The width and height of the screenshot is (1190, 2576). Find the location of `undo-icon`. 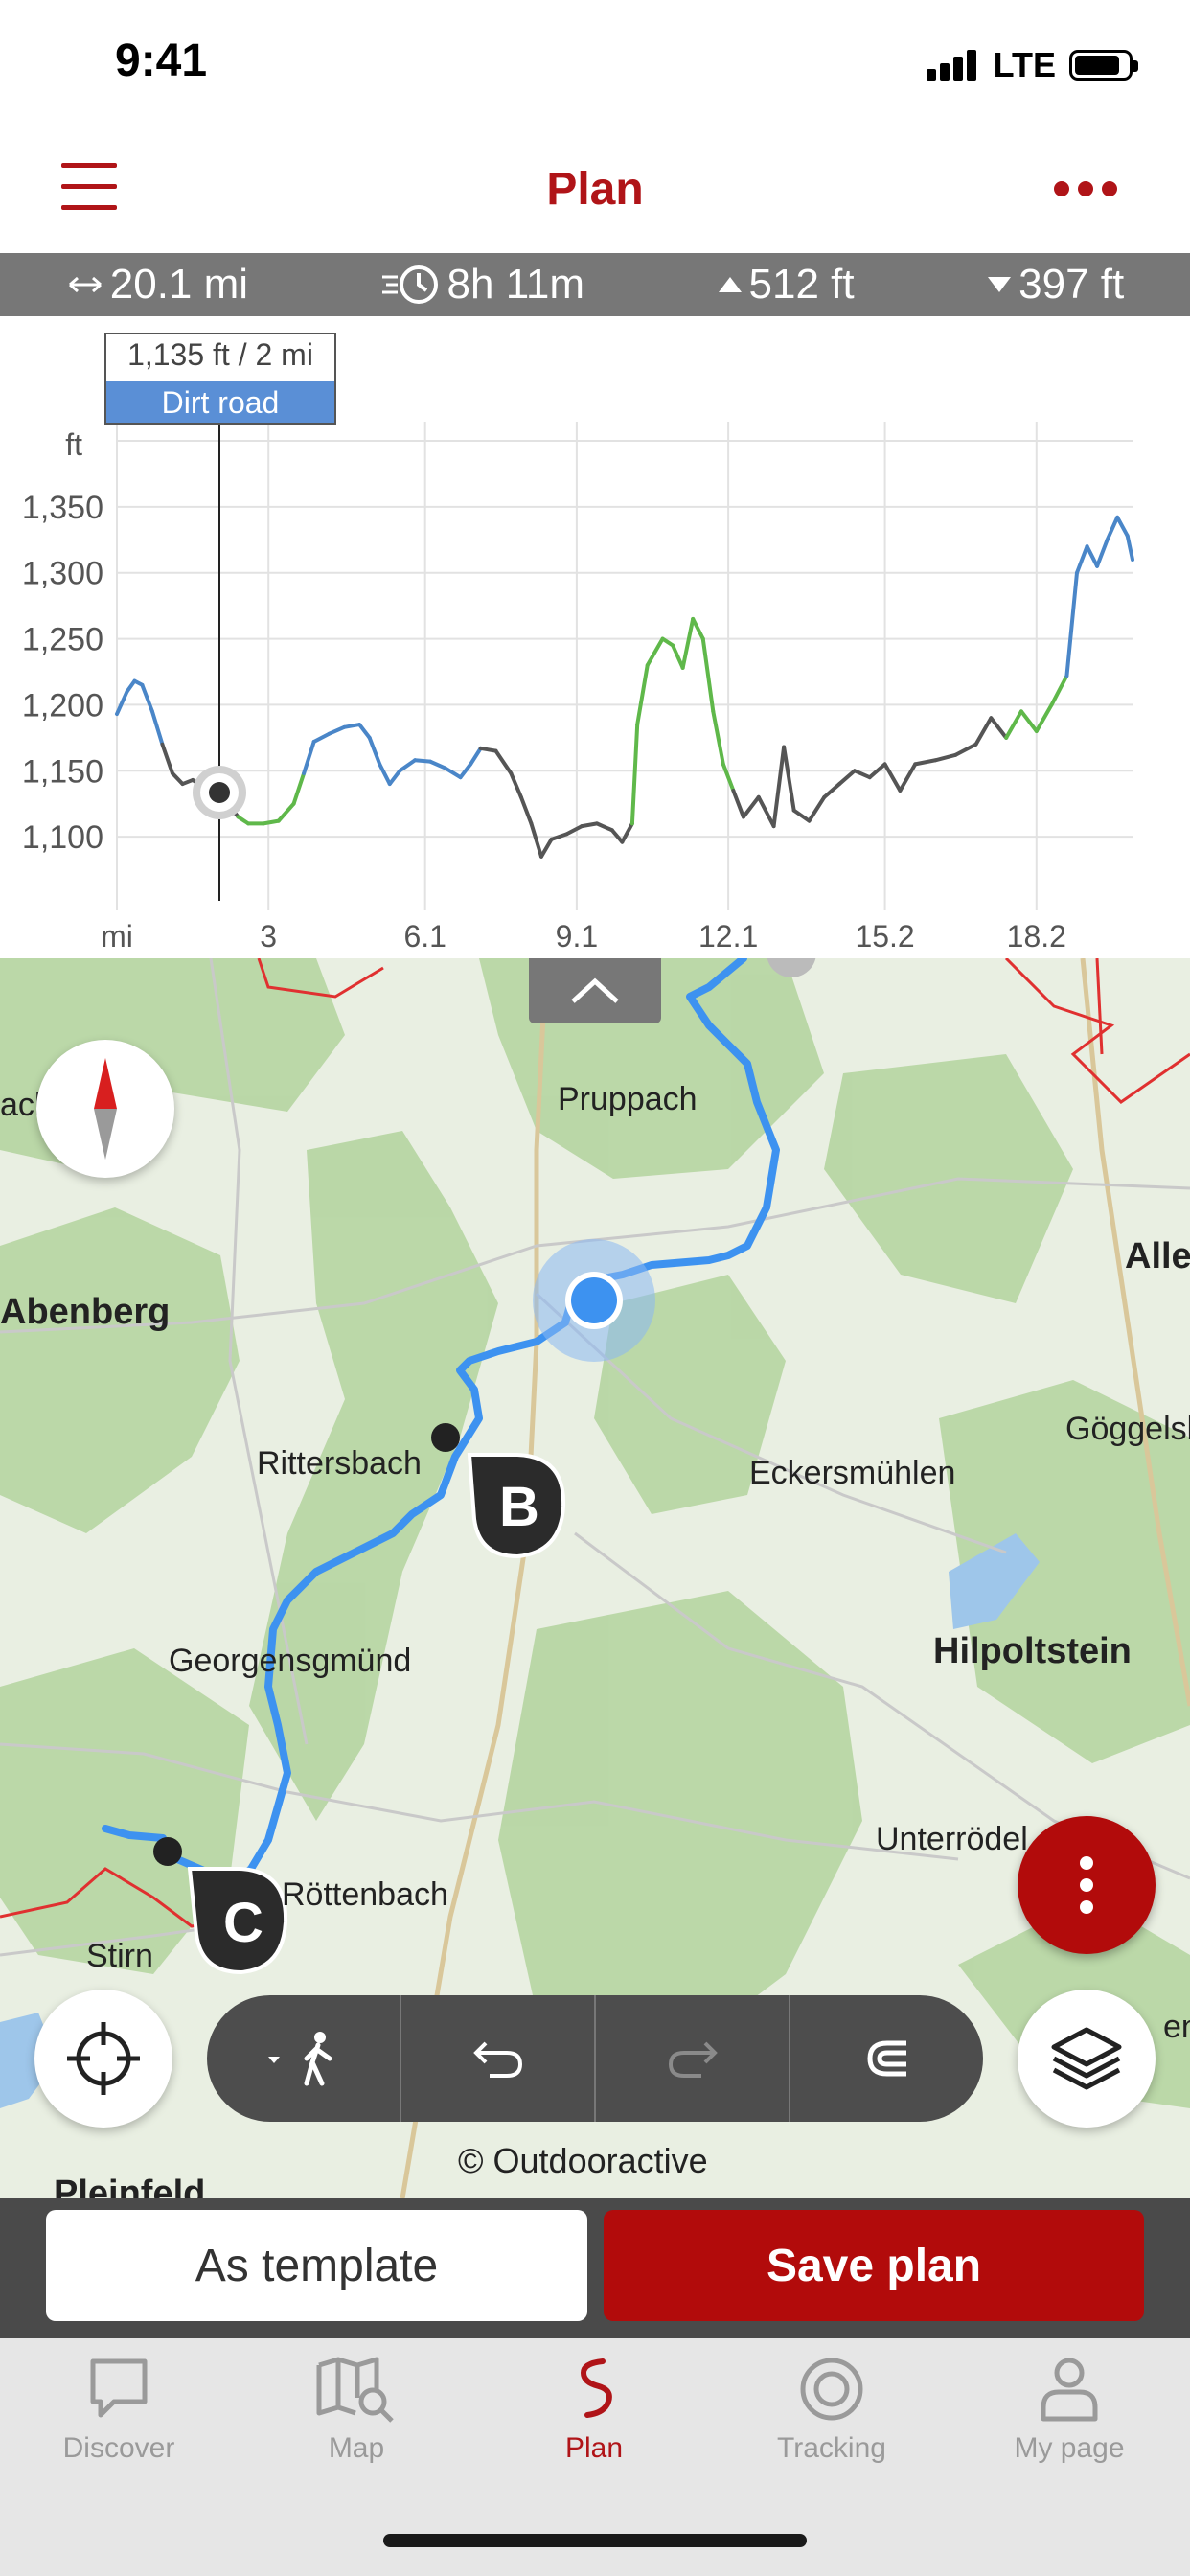

undo-icon is located at coordinates (497, 2059).